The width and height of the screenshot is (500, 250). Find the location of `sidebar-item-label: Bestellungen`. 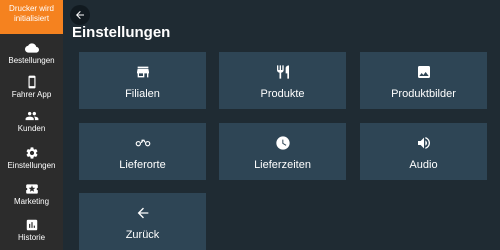

sidebar-item-label: Bestellungen is located at coordinates (31, 60).